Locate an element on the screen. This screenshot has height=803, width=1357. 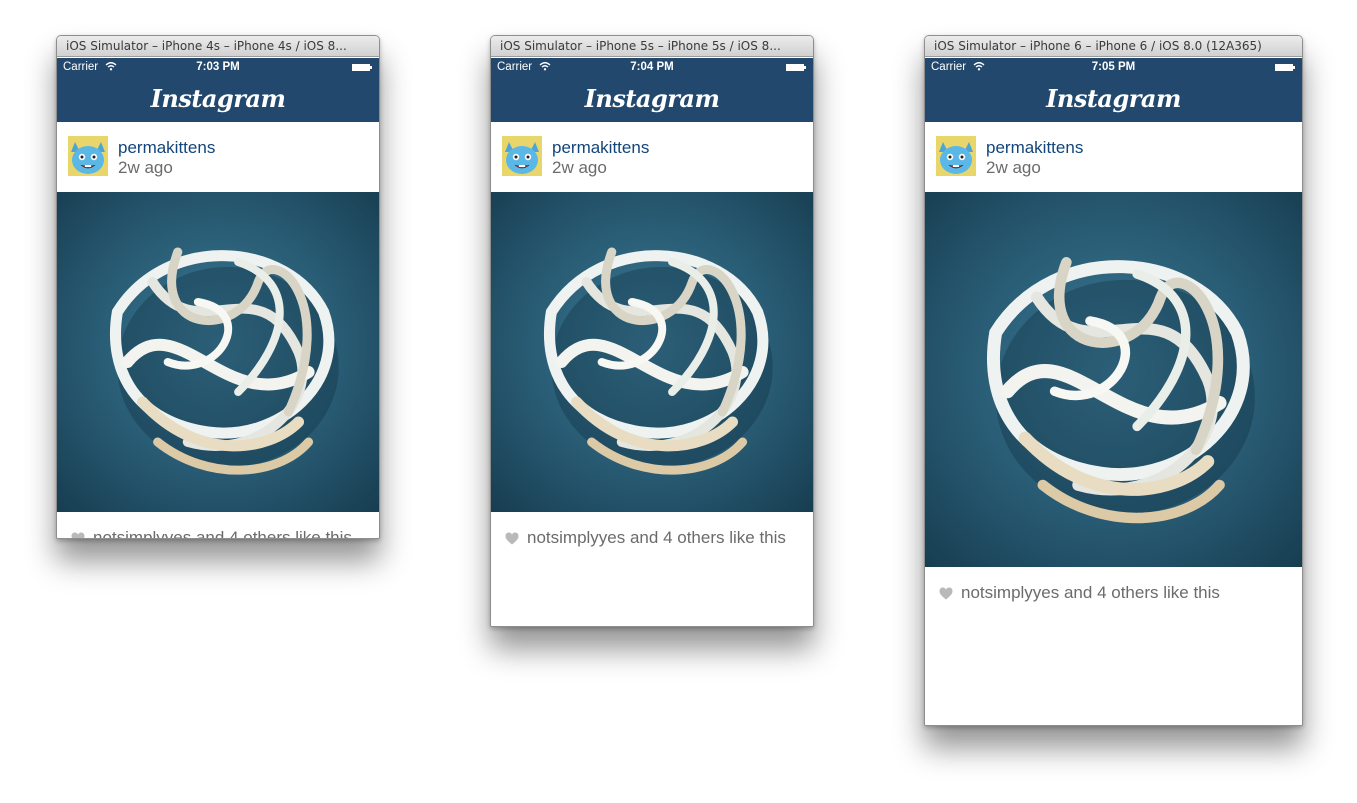
navigation-bar: Carrier 7:04 PM Instagram is located at coordinates (652, 90).